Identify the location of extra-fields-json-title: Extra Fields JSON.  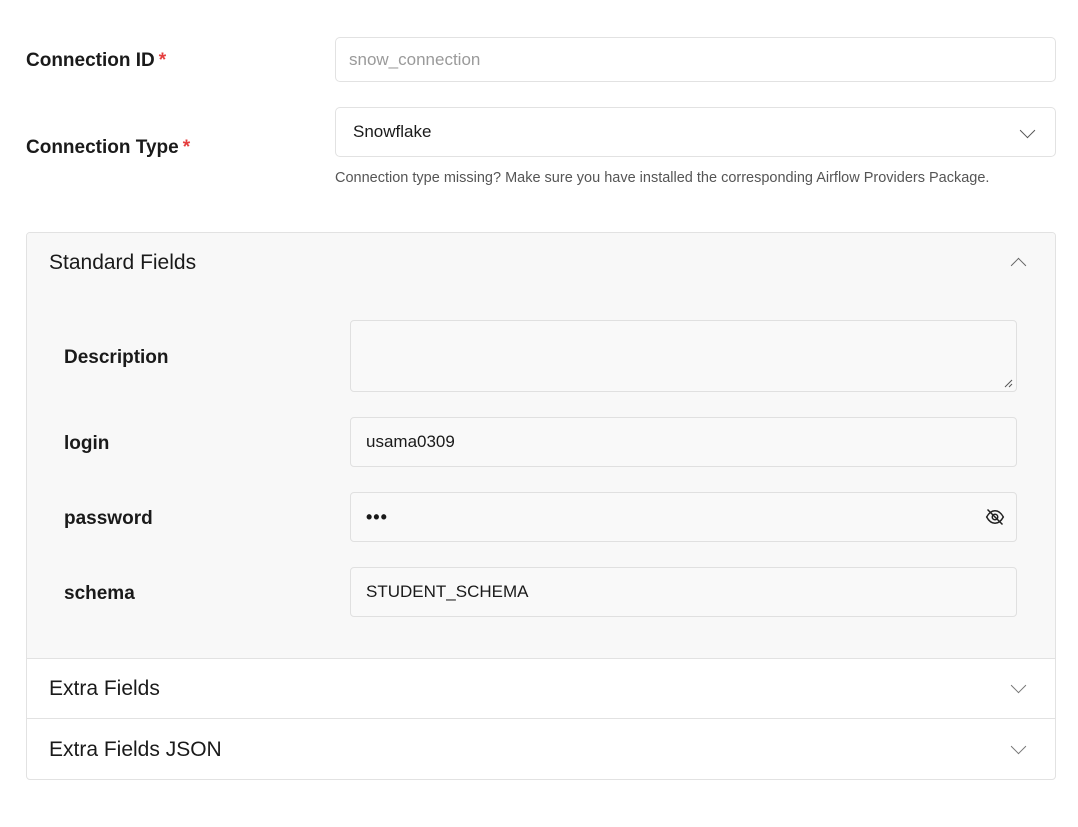
(135, 749).